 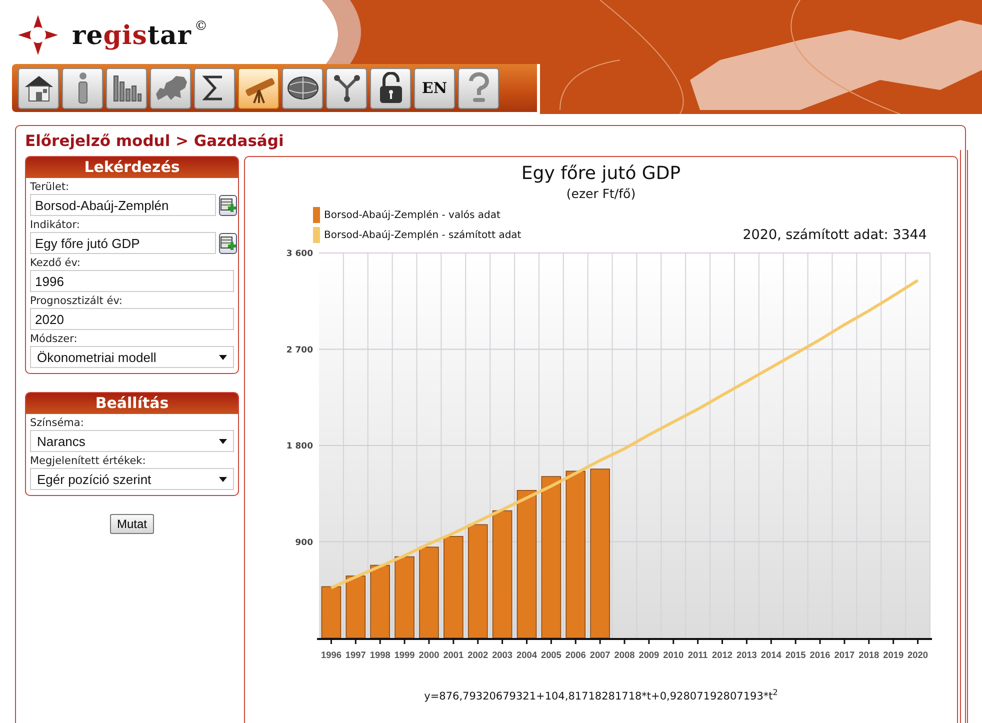 I want to click on axis-label: 2004, so click(x=526, y=655).